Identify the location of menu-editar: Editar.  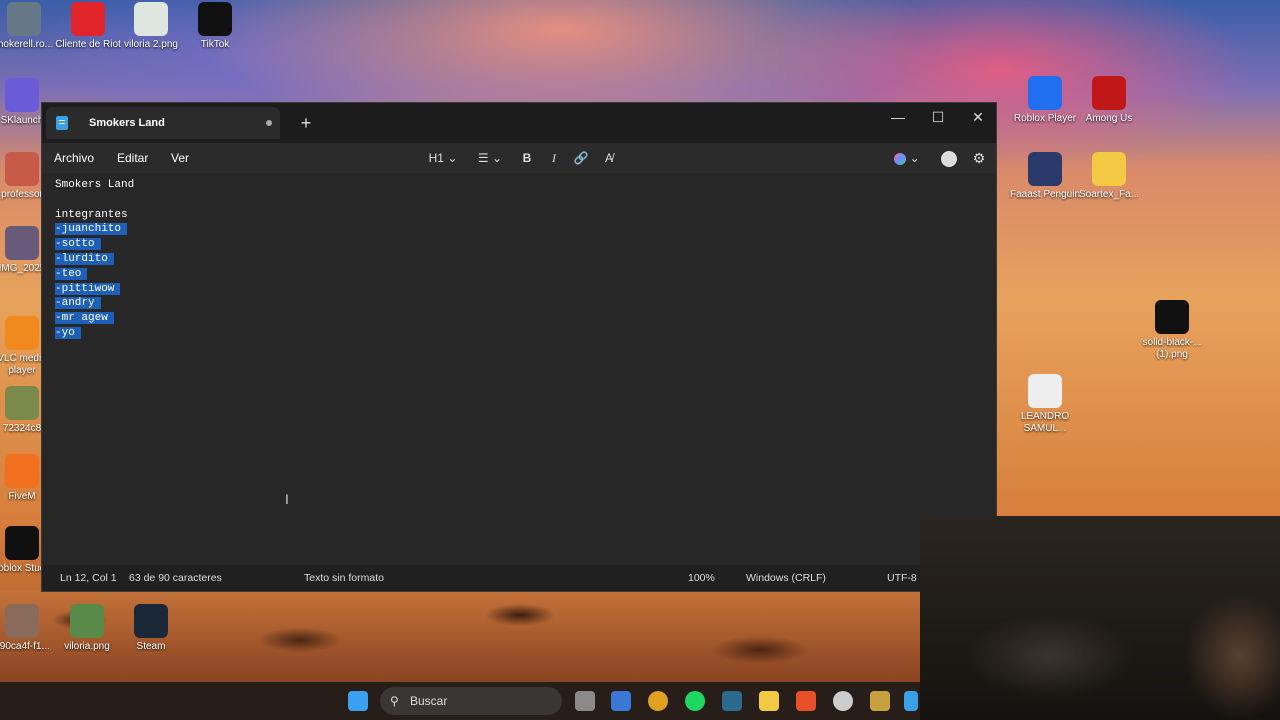
(132, 158).